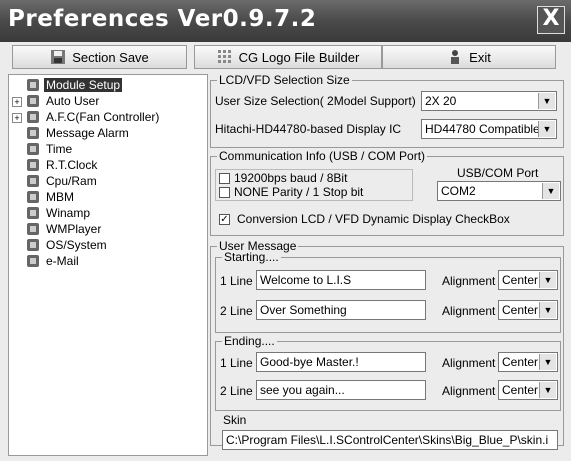 The image size is (571, 461). I want to click on tree-item-r-t-clock: R.T.Clock, so click(62, 165).